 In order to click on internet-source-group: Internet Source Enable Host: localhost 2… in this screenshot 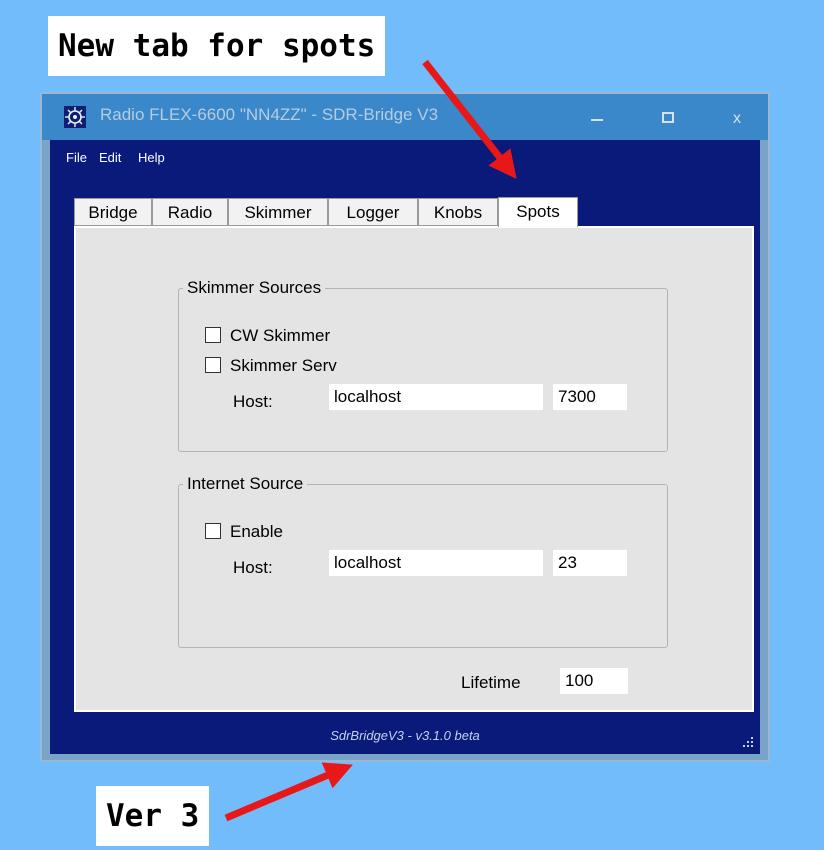, I will do `click(423, 561)`.